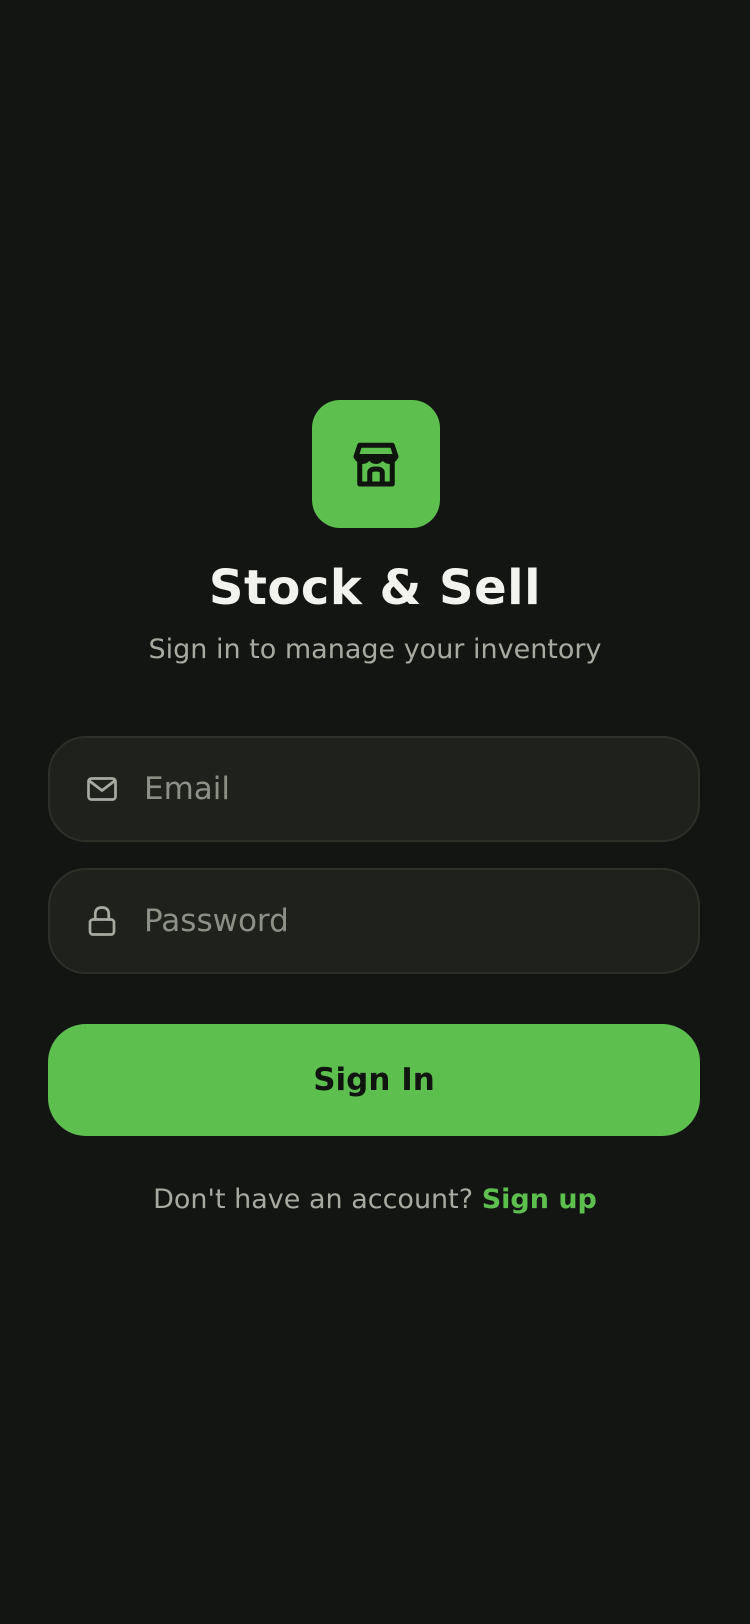  I want to click on app-logo, so click(376, 464).